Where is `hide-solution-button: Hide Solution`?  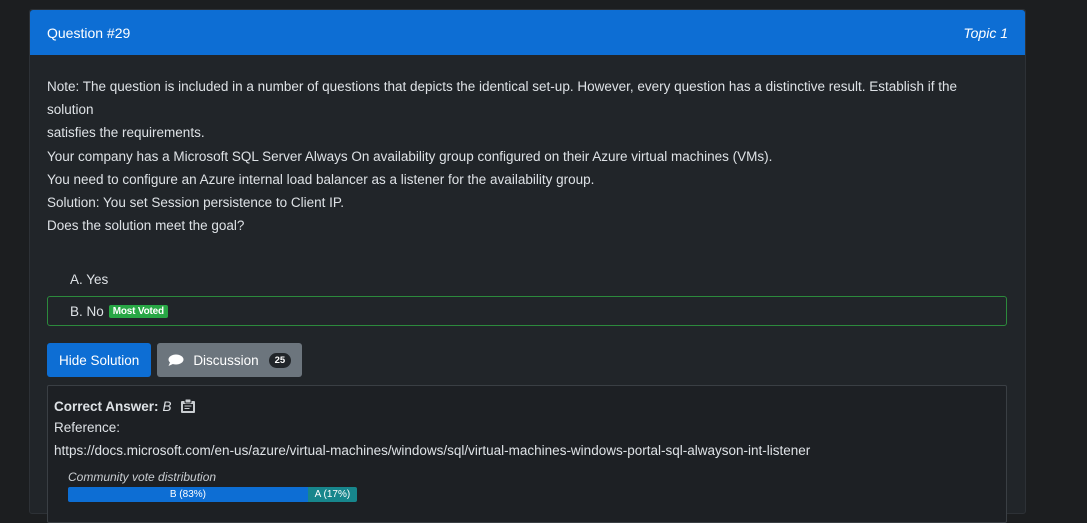 hide-solution-button: Hide Solution is located at coordinates (99, 360).